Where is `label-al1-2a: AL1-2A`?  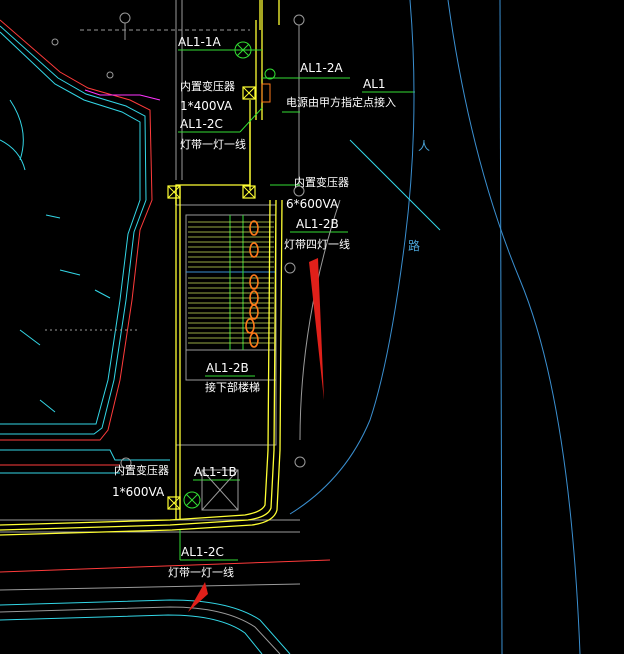
label-al1-2a: AL1-2A is located at coordinates (321, 68).